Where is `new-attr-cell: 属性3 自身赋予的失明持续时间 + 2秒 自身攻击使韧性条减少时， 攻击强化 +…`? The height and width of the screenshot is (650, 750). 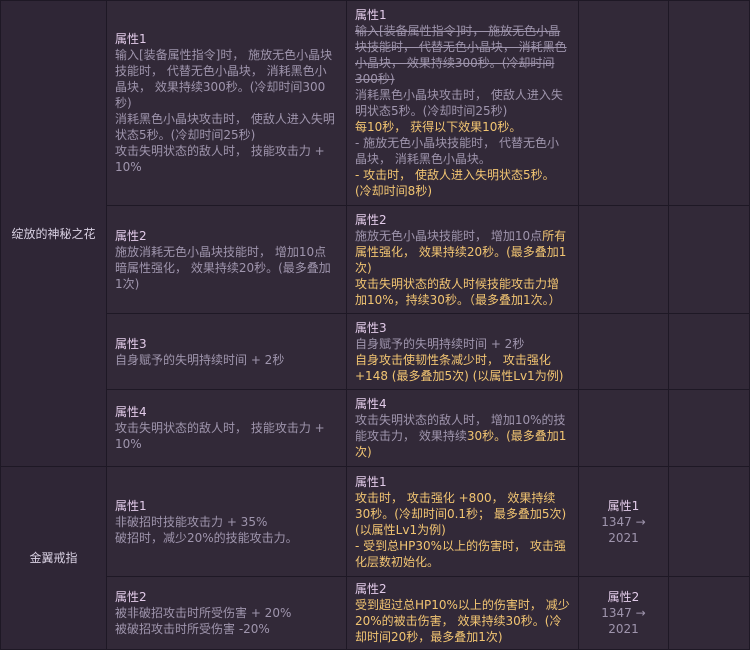
new-attr-cell: 属性3 自身赋予的失明持续时间 + 2秒 自身攻击使韧性条减少时， 攻击强化 +… is located at coordinates (462, 351).